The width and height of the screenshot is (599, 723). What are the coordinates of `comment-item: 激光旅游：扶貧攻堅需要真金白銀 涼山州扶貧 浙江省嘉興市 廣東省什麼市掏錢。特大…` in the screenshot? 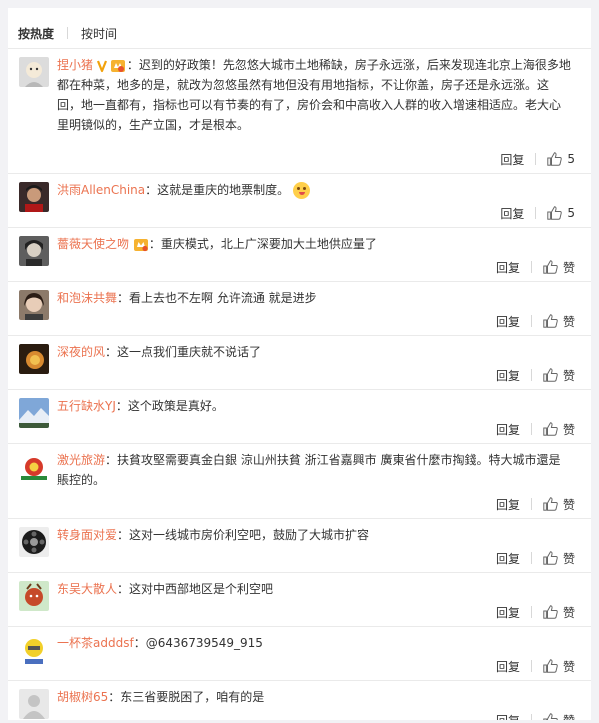 It's located at (299, 480).